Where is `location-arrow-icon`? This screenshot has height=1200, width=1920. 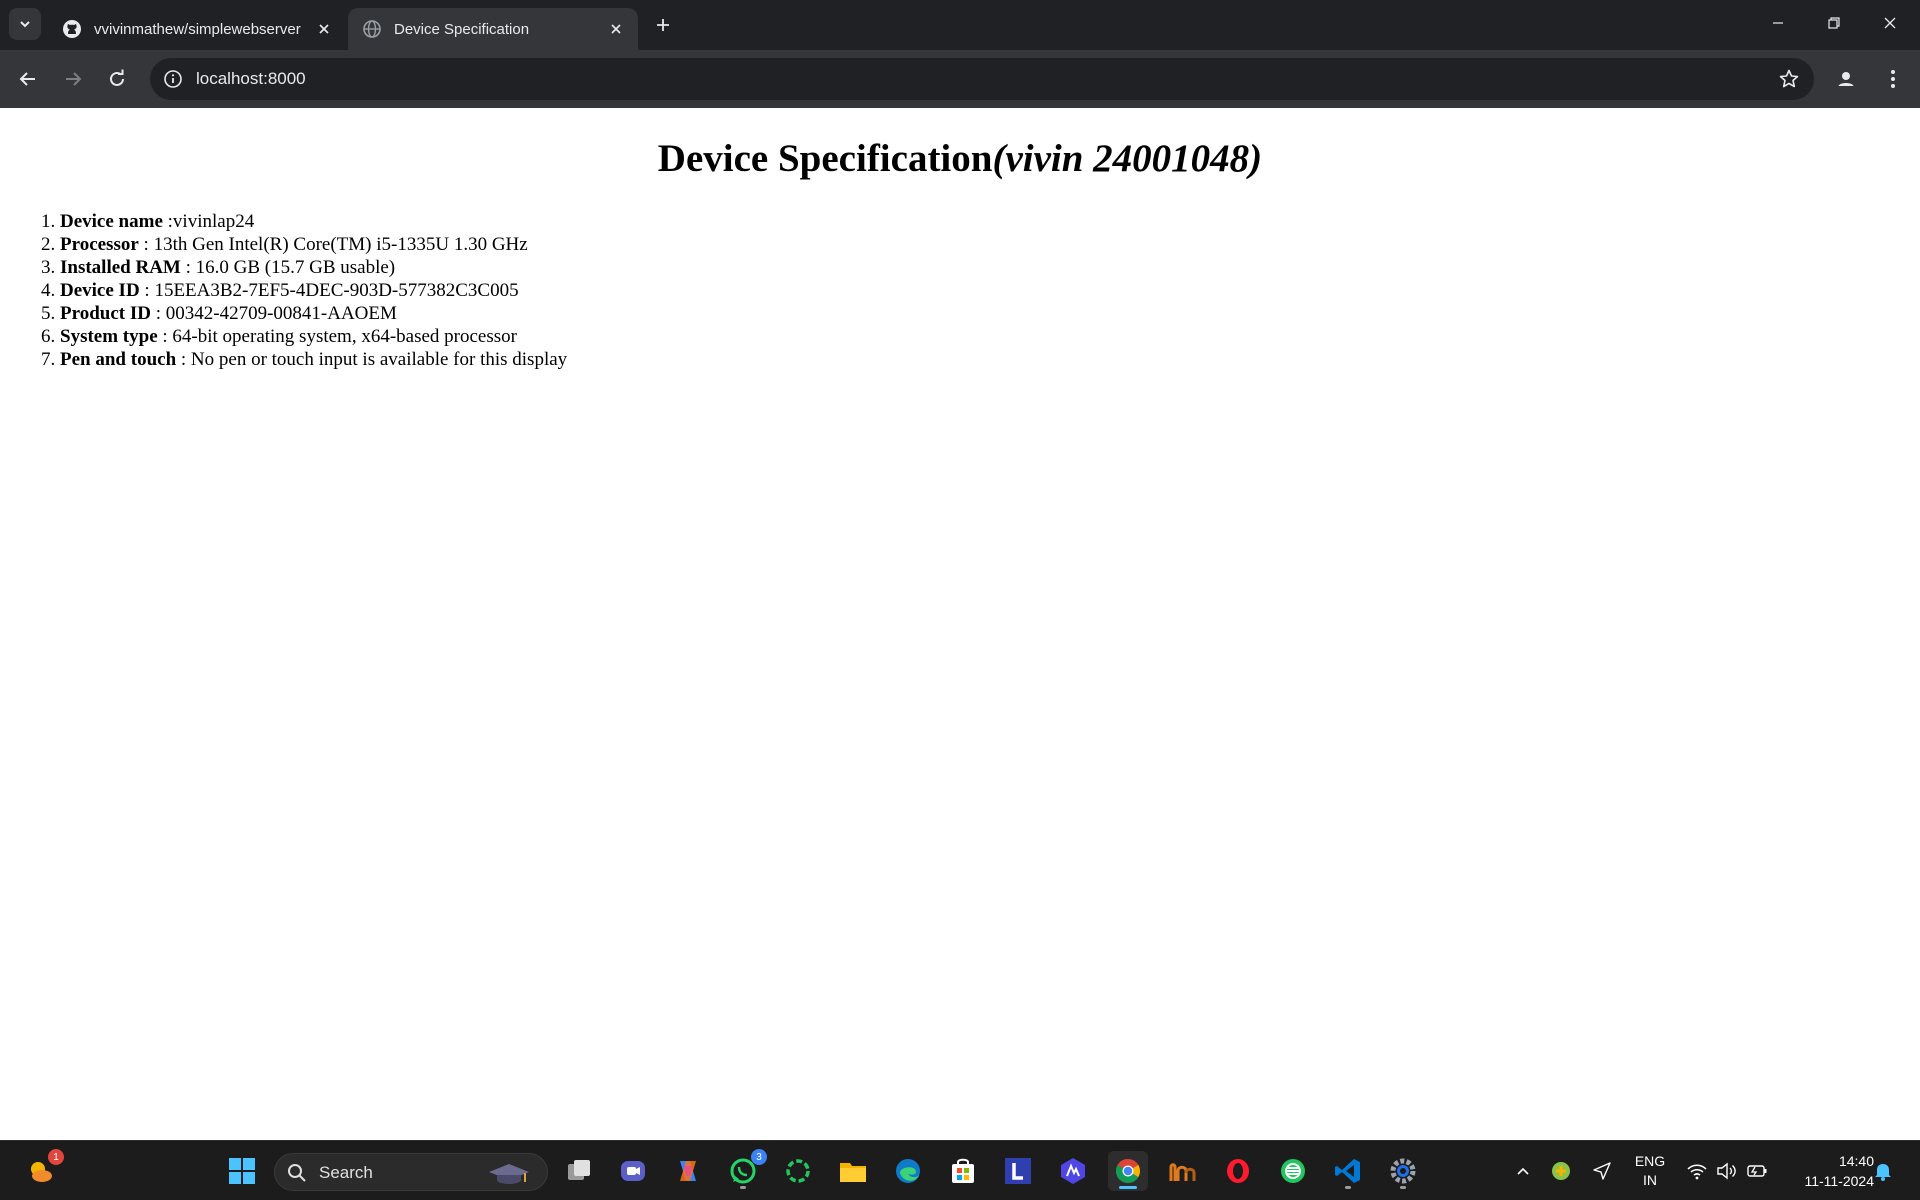
location-arrow-icon is located at coordinates (1602, 1171).